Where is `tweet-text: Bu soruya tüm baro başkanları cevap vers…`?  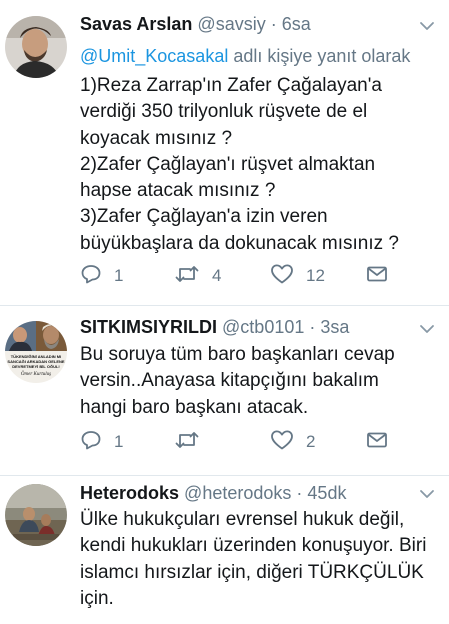
tweet-text: Bu soruya tüm baro başkanları cevap vers… is located at coordinates (237, 381).